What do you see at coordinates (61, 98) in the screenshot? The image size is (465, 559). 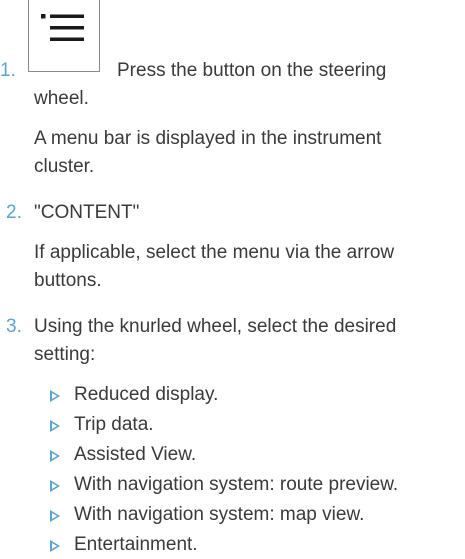 I see `step-instruction-cont: wheel.` at bounding box center [61, 98].